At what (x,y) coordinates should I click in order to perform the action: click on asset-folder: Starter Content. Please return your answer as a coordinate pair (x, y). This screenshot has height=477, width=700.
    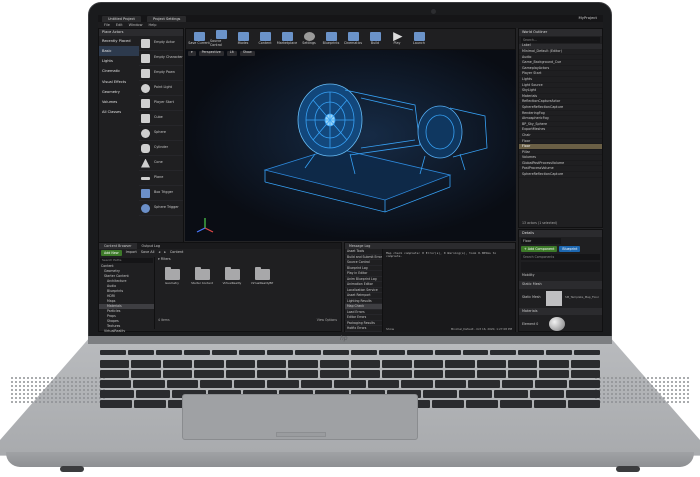
    Looking at the image, I should click on (202, 275).